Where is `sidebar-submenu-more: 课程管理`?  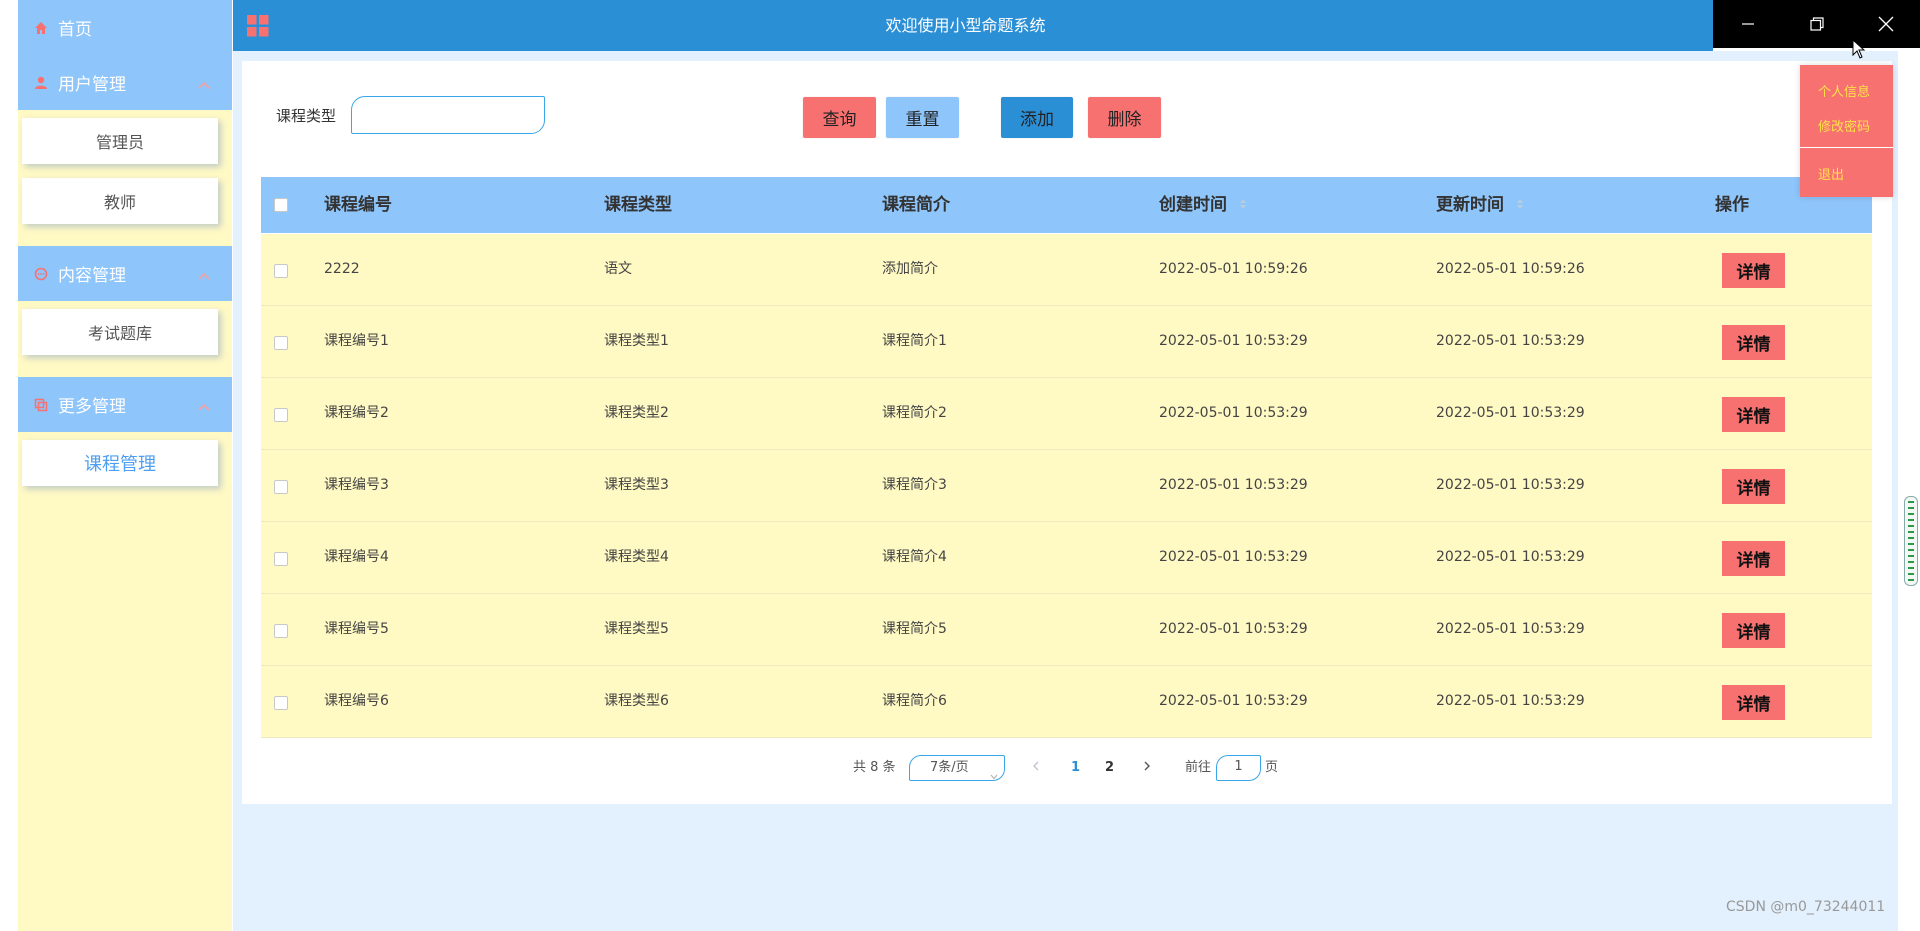
sidebar-submenu-more: 课程管理 is located at coordinates (125, 470).